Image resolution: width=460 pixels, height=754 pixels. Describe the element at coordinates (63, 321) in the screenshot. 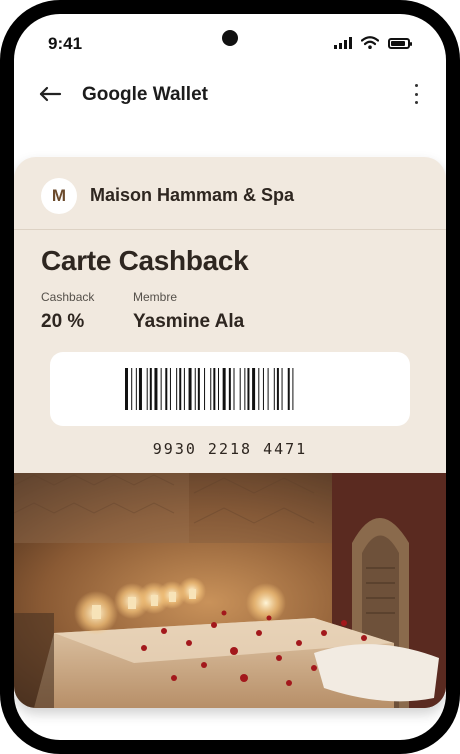

I see `cashback-value: 20 %` at that location.